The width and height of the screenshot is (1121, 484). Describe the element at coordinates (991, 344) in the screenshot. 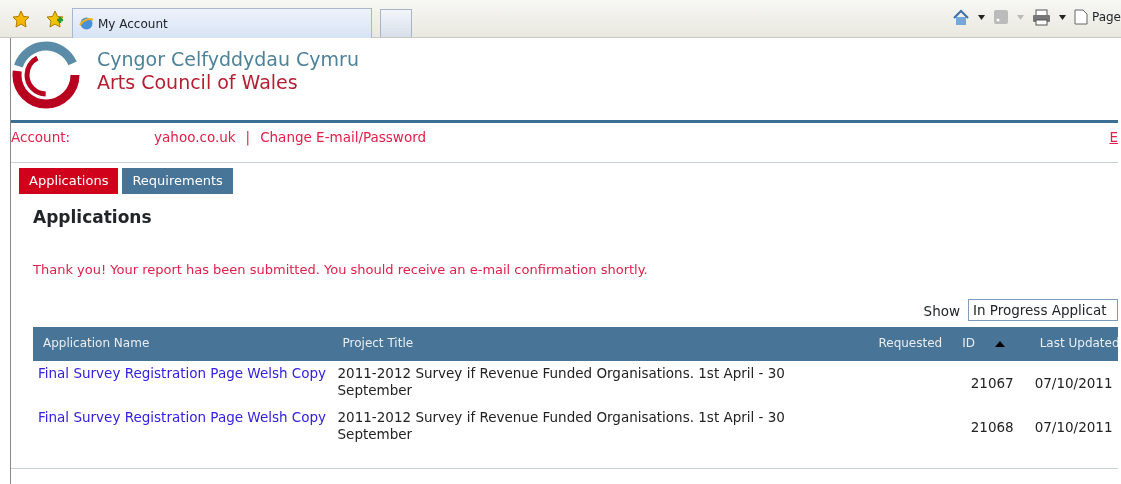

I see `column-header: ID` at that location.